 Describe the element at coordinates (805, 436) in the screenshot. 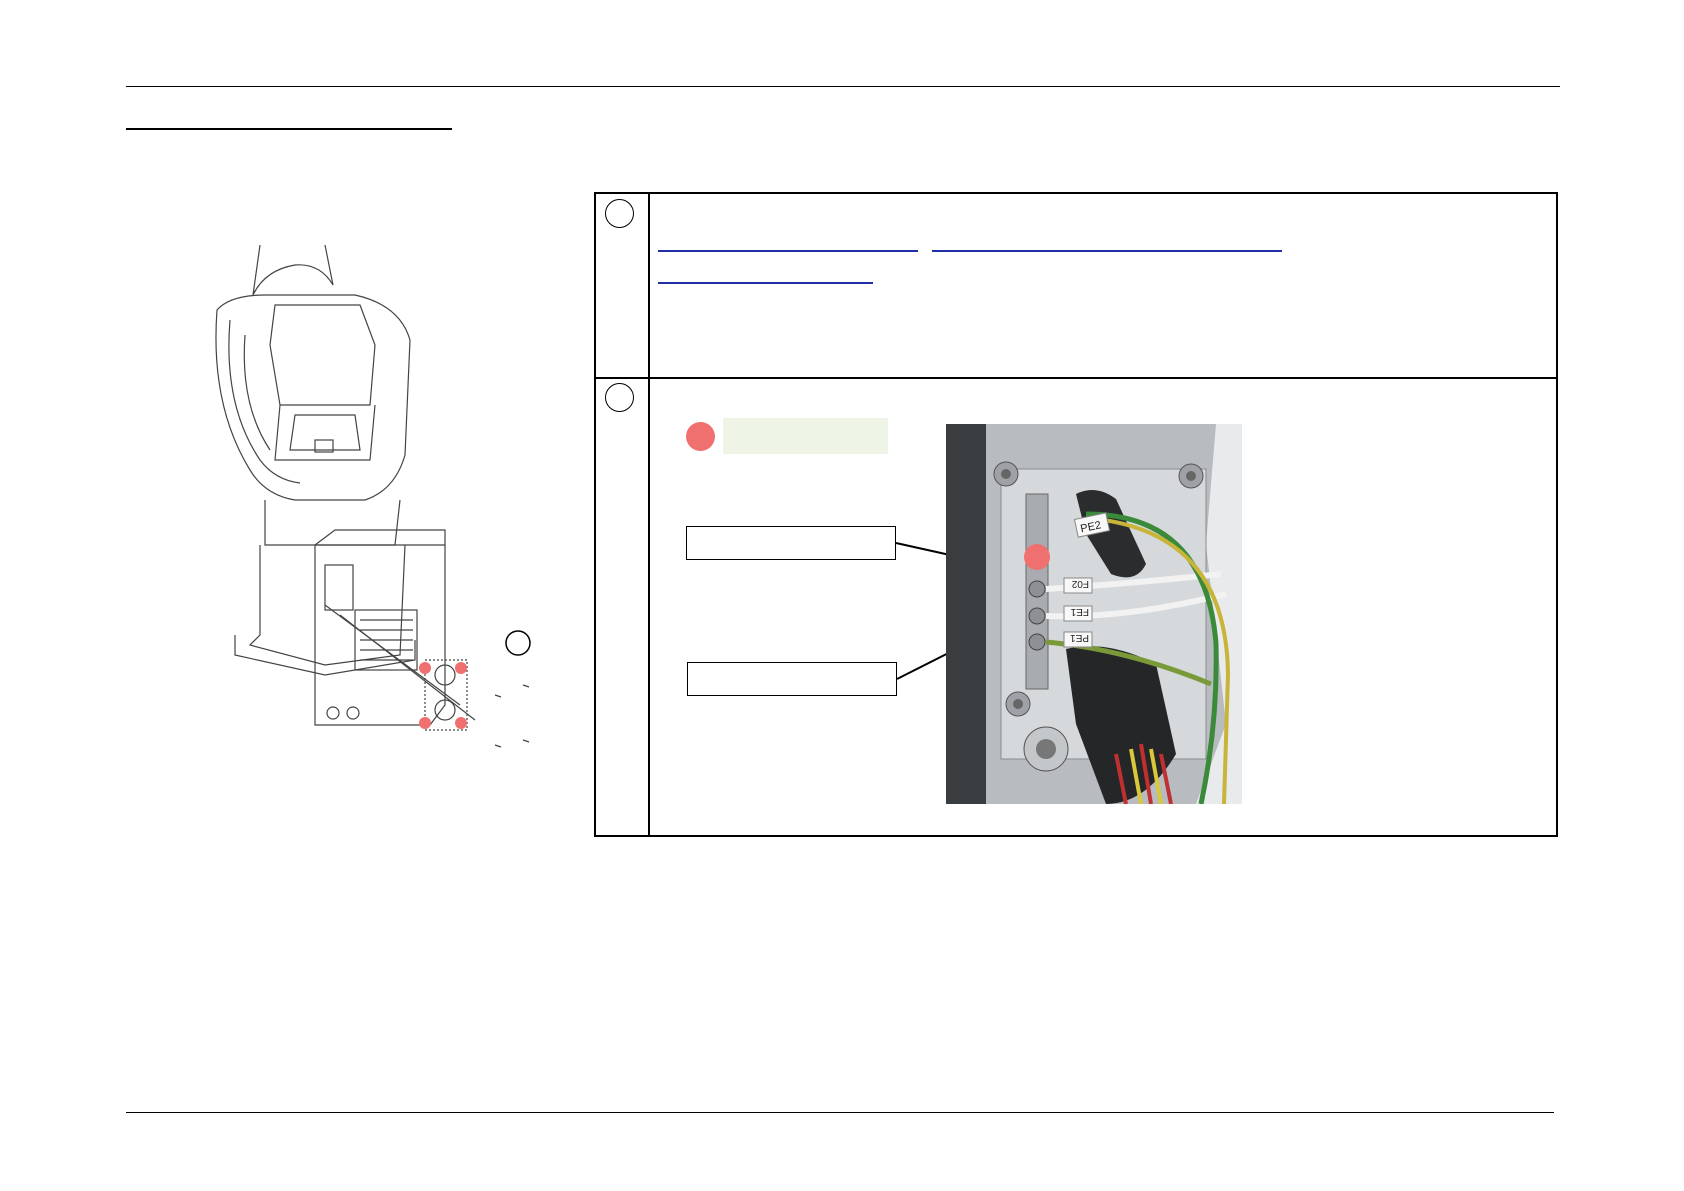

I see `legend-label-box` at that location.